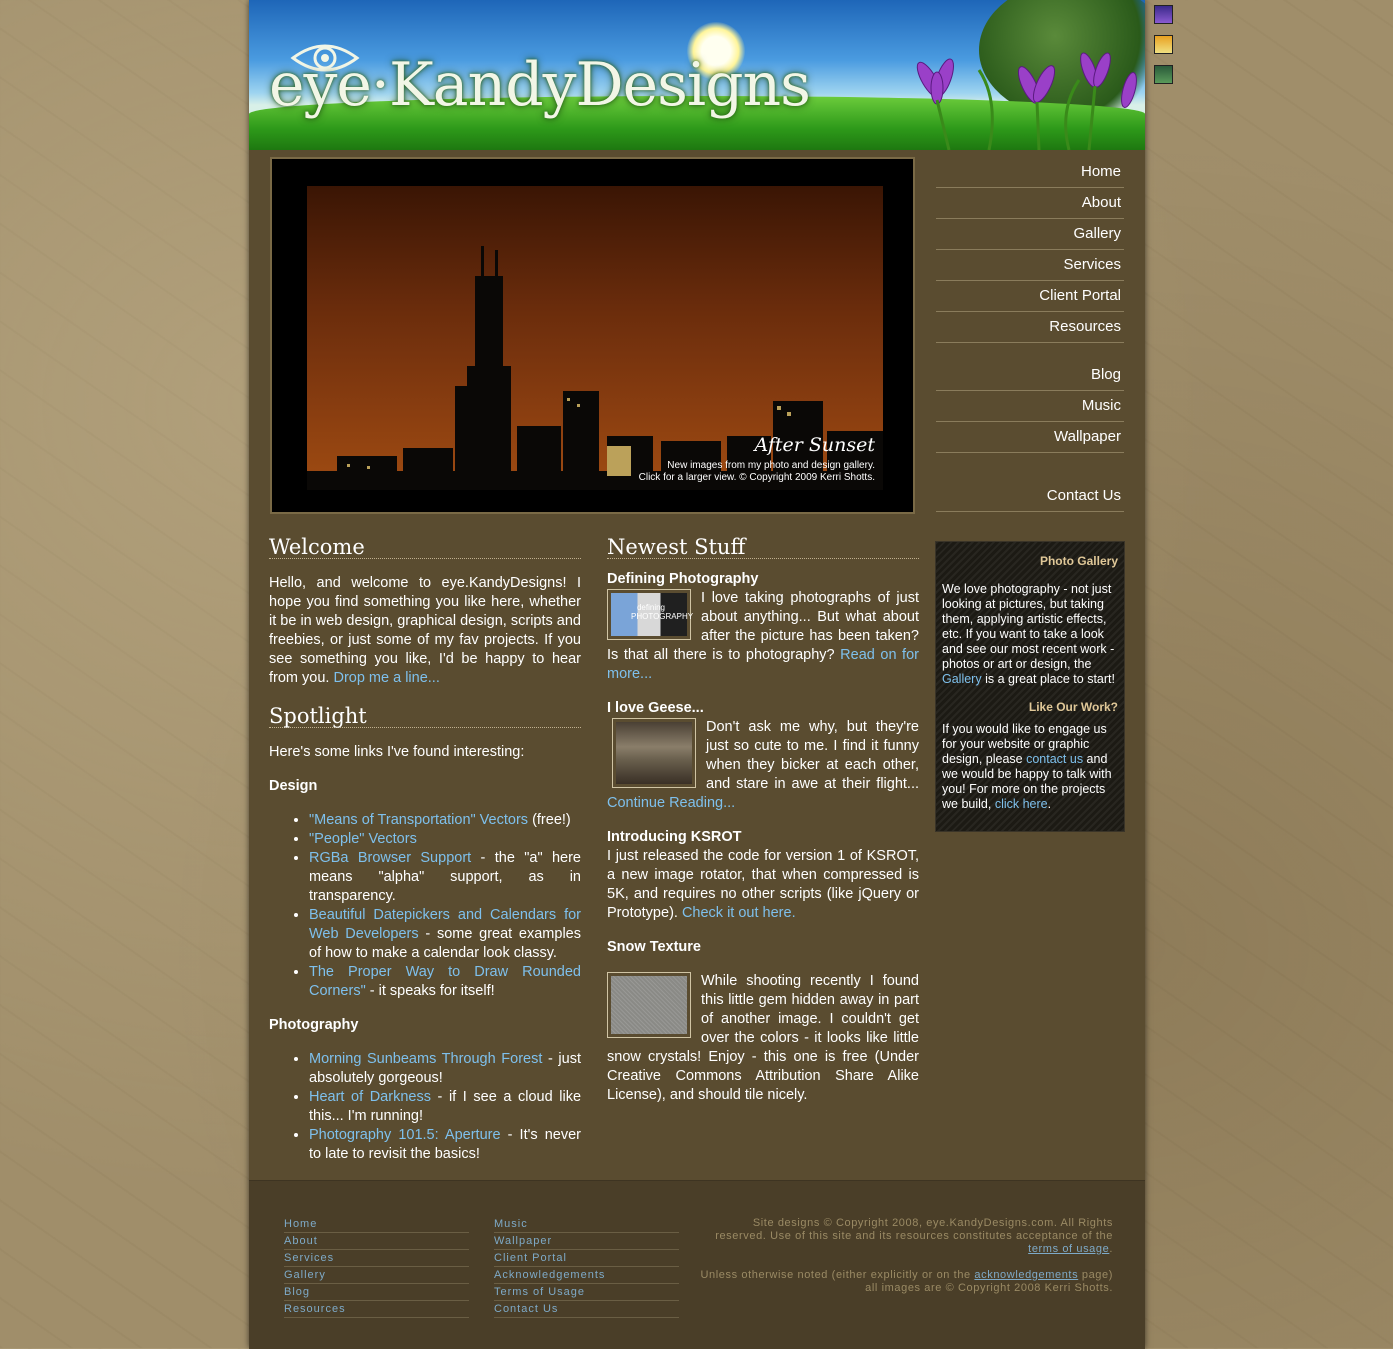 The image size is (1393, 1349). Describe the element at coordinates (586, 1310) in the screenshot. I see `footer-link-contact: Contact Us` at that location.